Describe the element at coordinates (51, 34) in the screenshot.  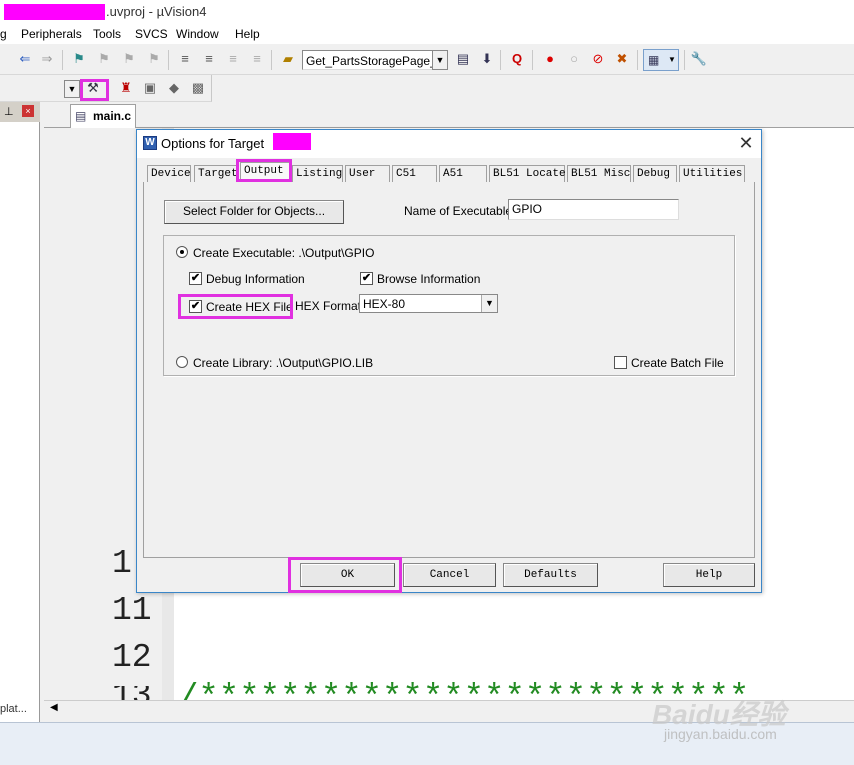
I see `menu-item-peripherals: Peripherals` at that location.